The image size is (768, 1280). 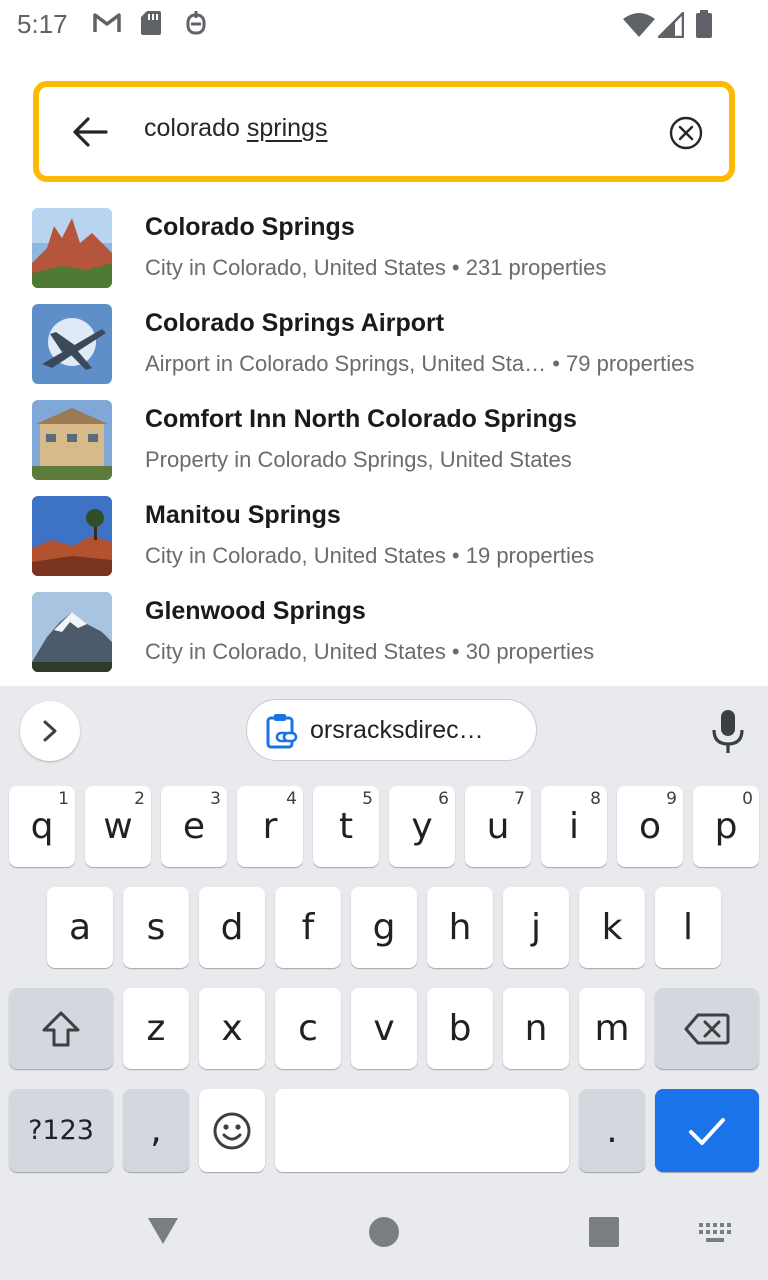 I want to click on nav-home-icon, so click(x=384, y=1232).